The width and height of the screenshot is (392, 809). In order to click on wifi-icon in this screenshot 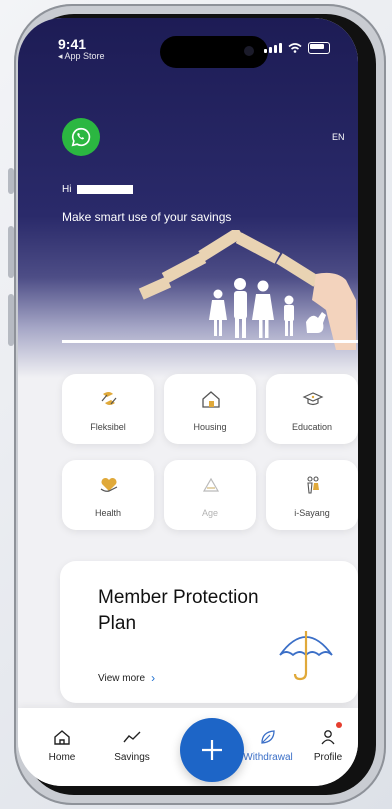, I will do `click(295, 48)`.